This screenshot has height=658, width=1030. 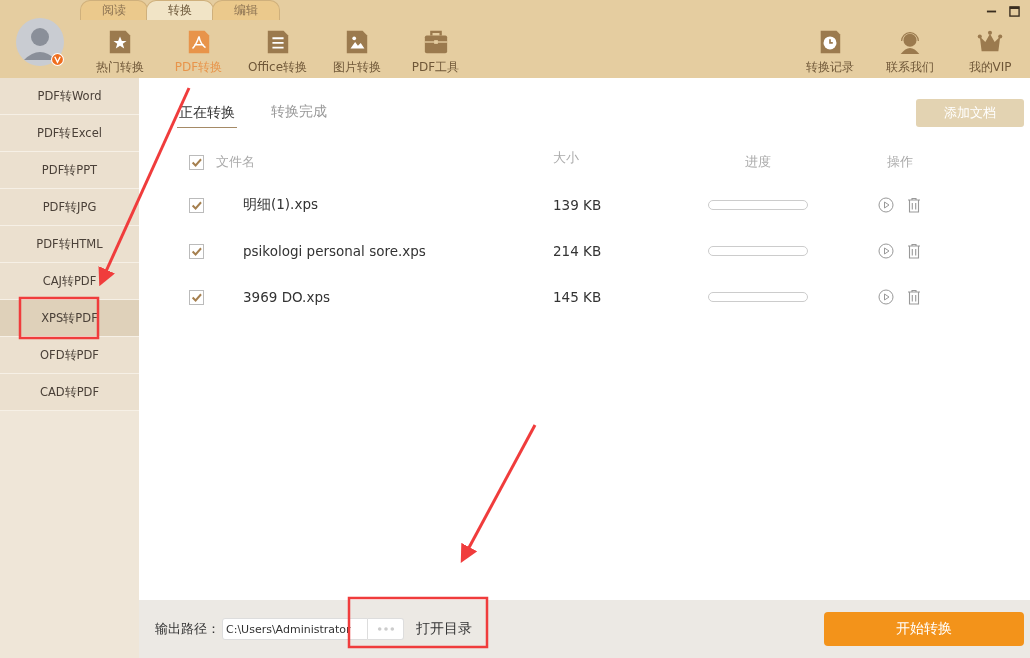 I want to click on more-icon, so click(x=385, y=629).